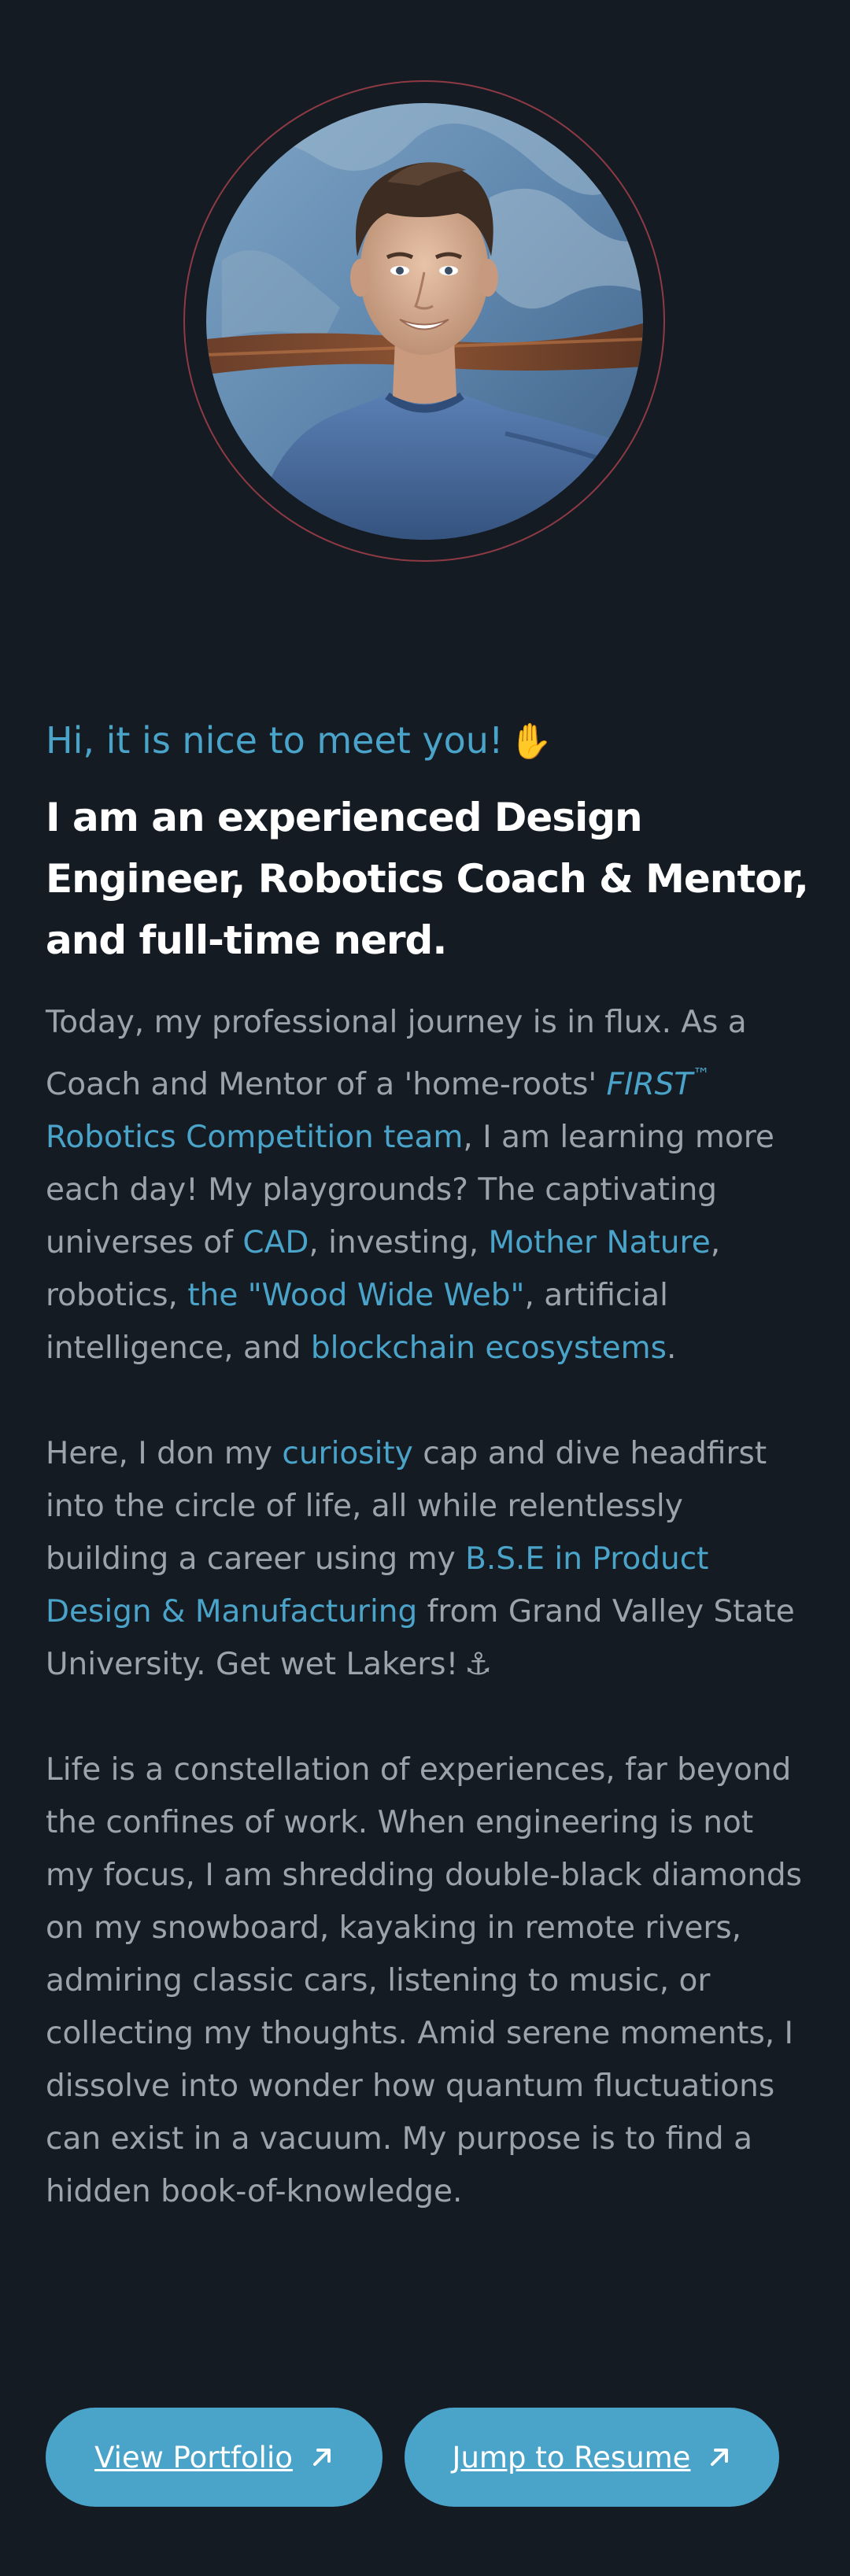  I want to click on mother-nature-link: Mother Nature, so click(600, 1242).